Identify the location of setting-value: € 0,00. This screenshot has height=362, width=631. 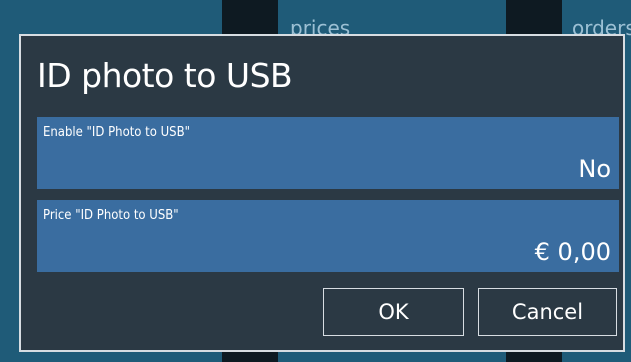
(572, 252).